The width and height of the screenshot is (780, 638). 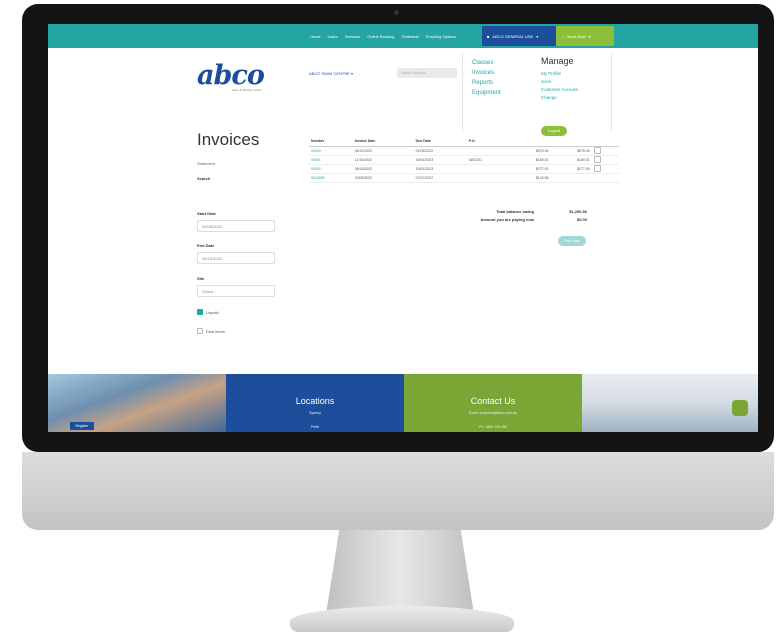 What do you see at coordinates (441, 36) in the screenshot?
I see `nav-item: Enrolling Options` at bounding box center [441, 36].